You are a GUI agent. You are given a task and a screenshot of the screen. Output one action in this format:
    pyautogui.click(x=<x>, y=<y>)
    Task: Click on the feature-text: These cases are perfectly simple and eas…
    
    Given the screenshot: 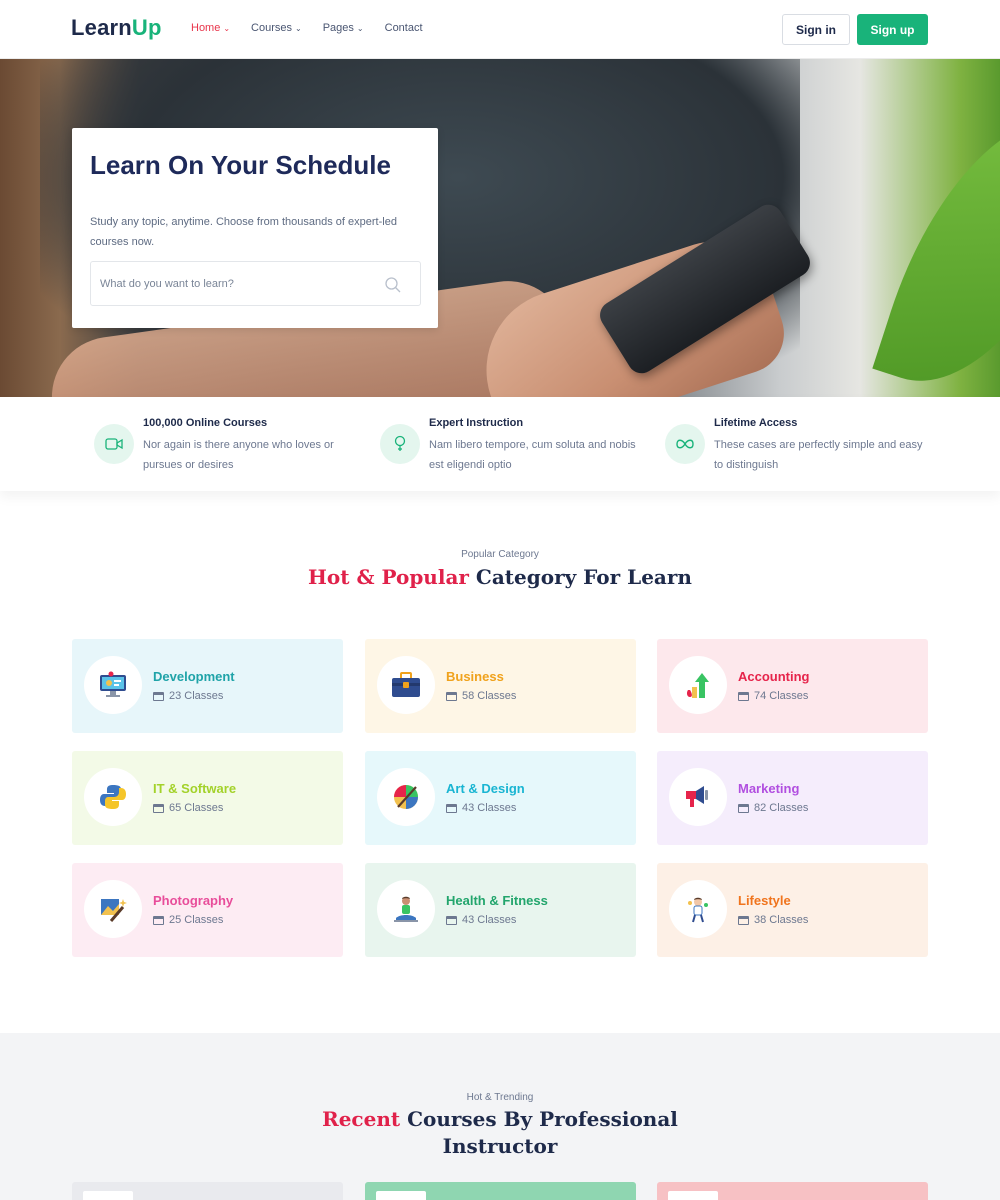 What is the action you would take?
    pyautogui.click(x=818, y=455)
    